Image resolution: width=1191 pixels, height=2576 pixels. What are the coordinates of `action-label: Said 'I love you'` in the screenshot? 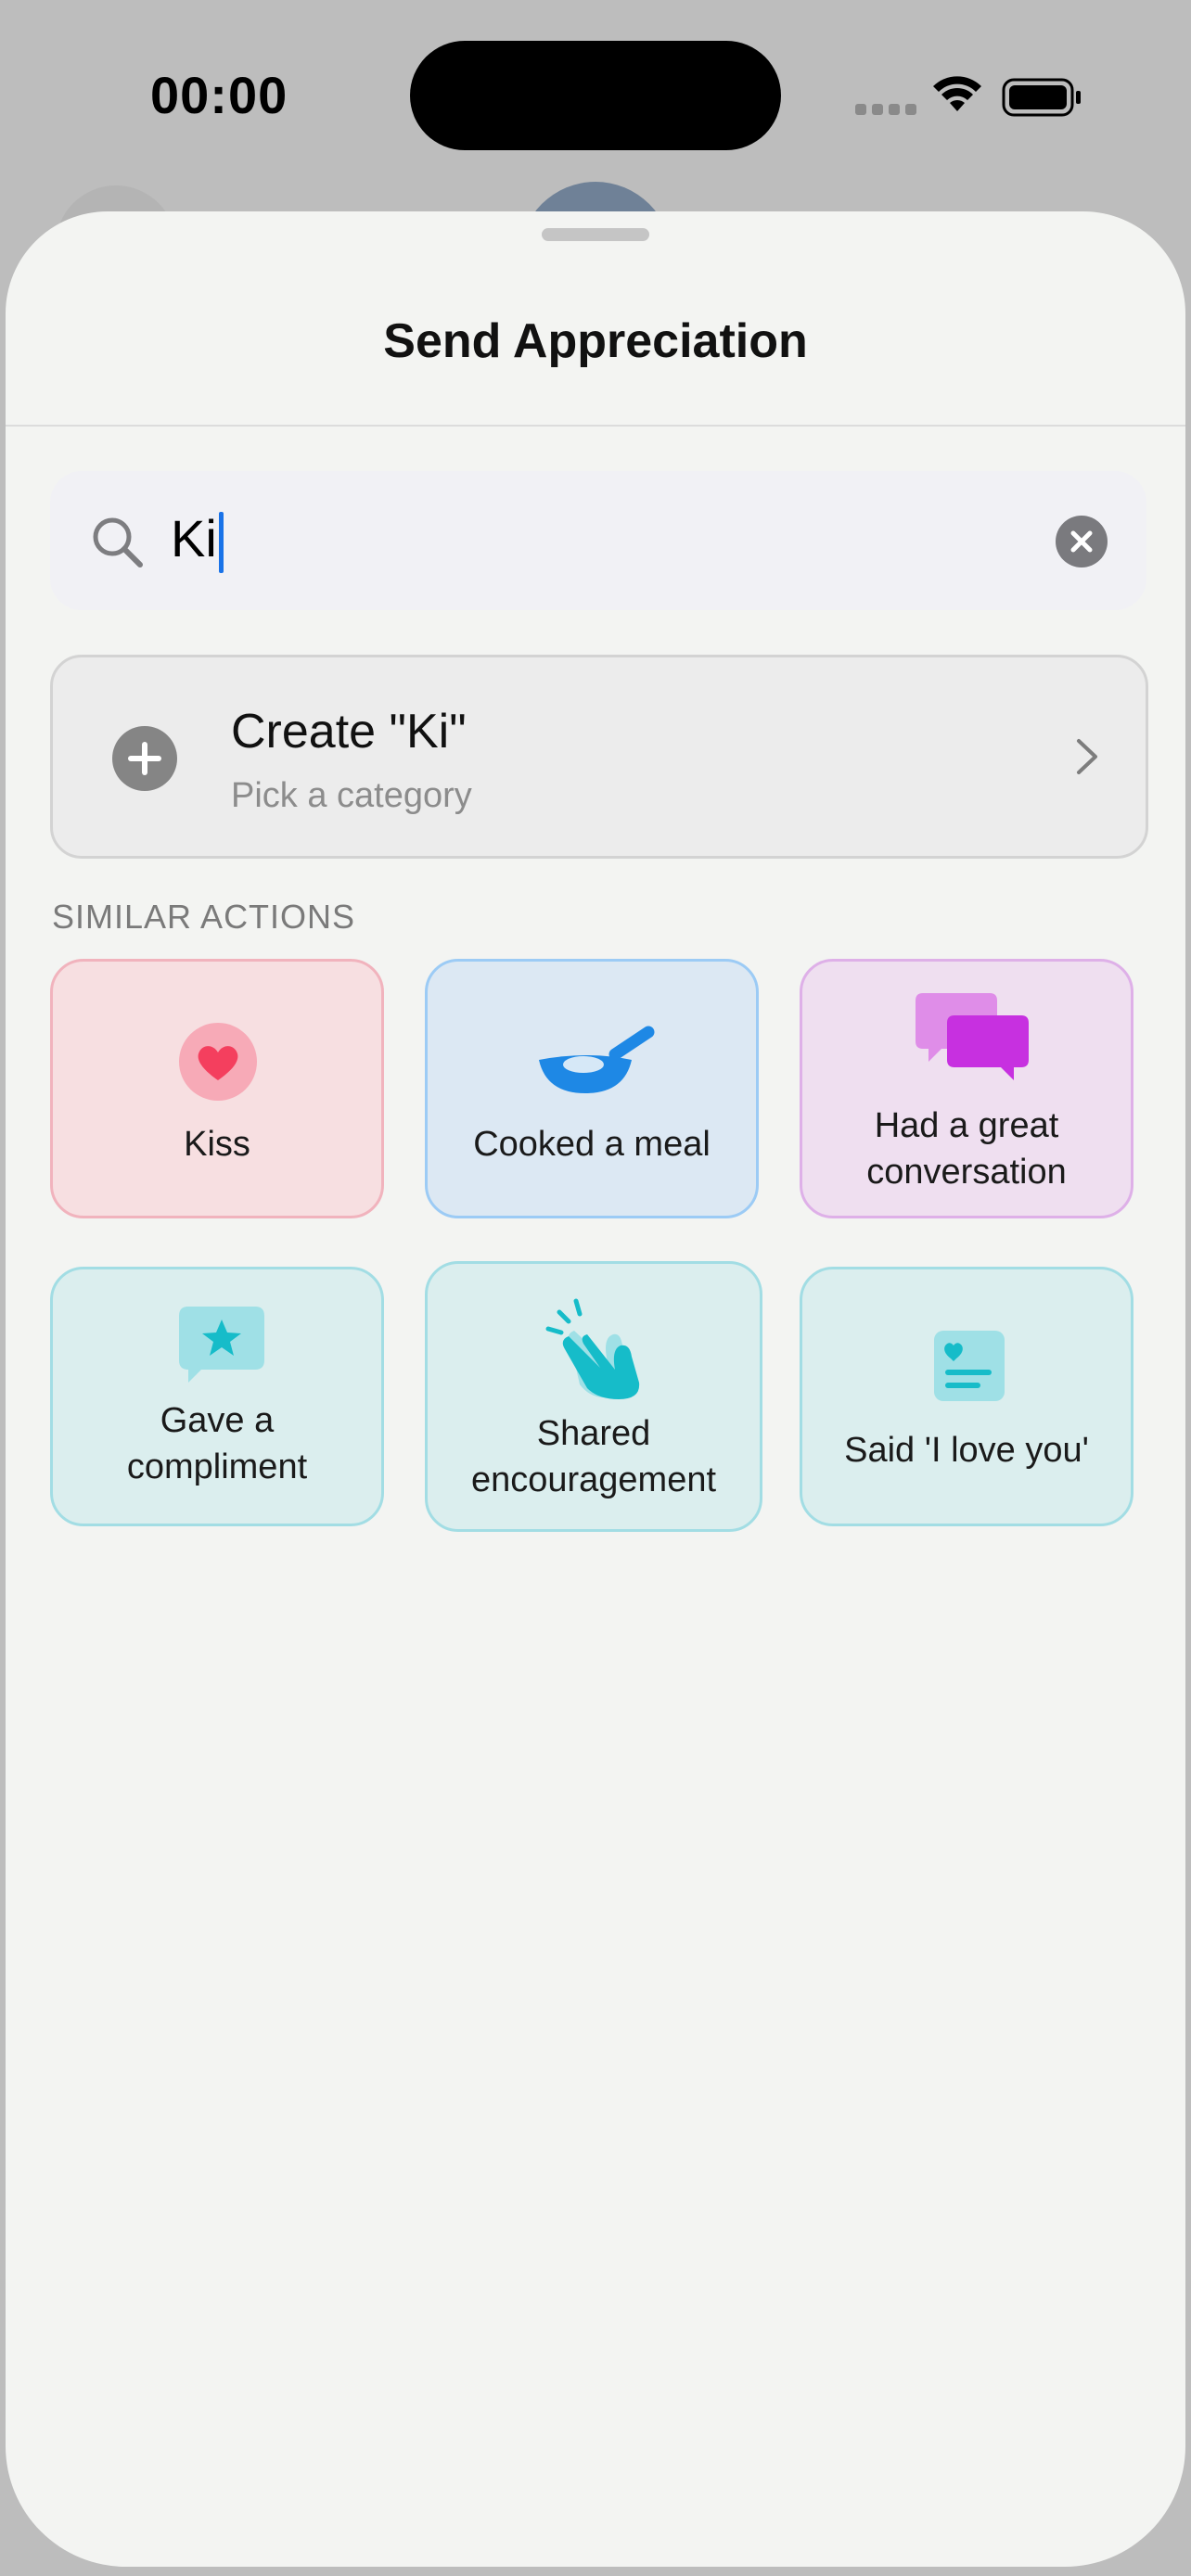 It's located at (966, 1451).